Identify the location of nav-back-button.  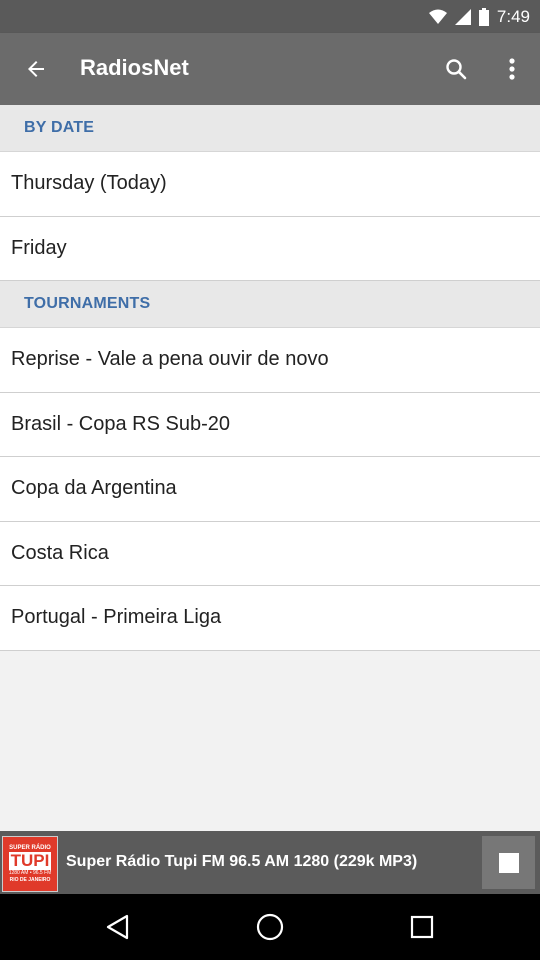
(118, 927).